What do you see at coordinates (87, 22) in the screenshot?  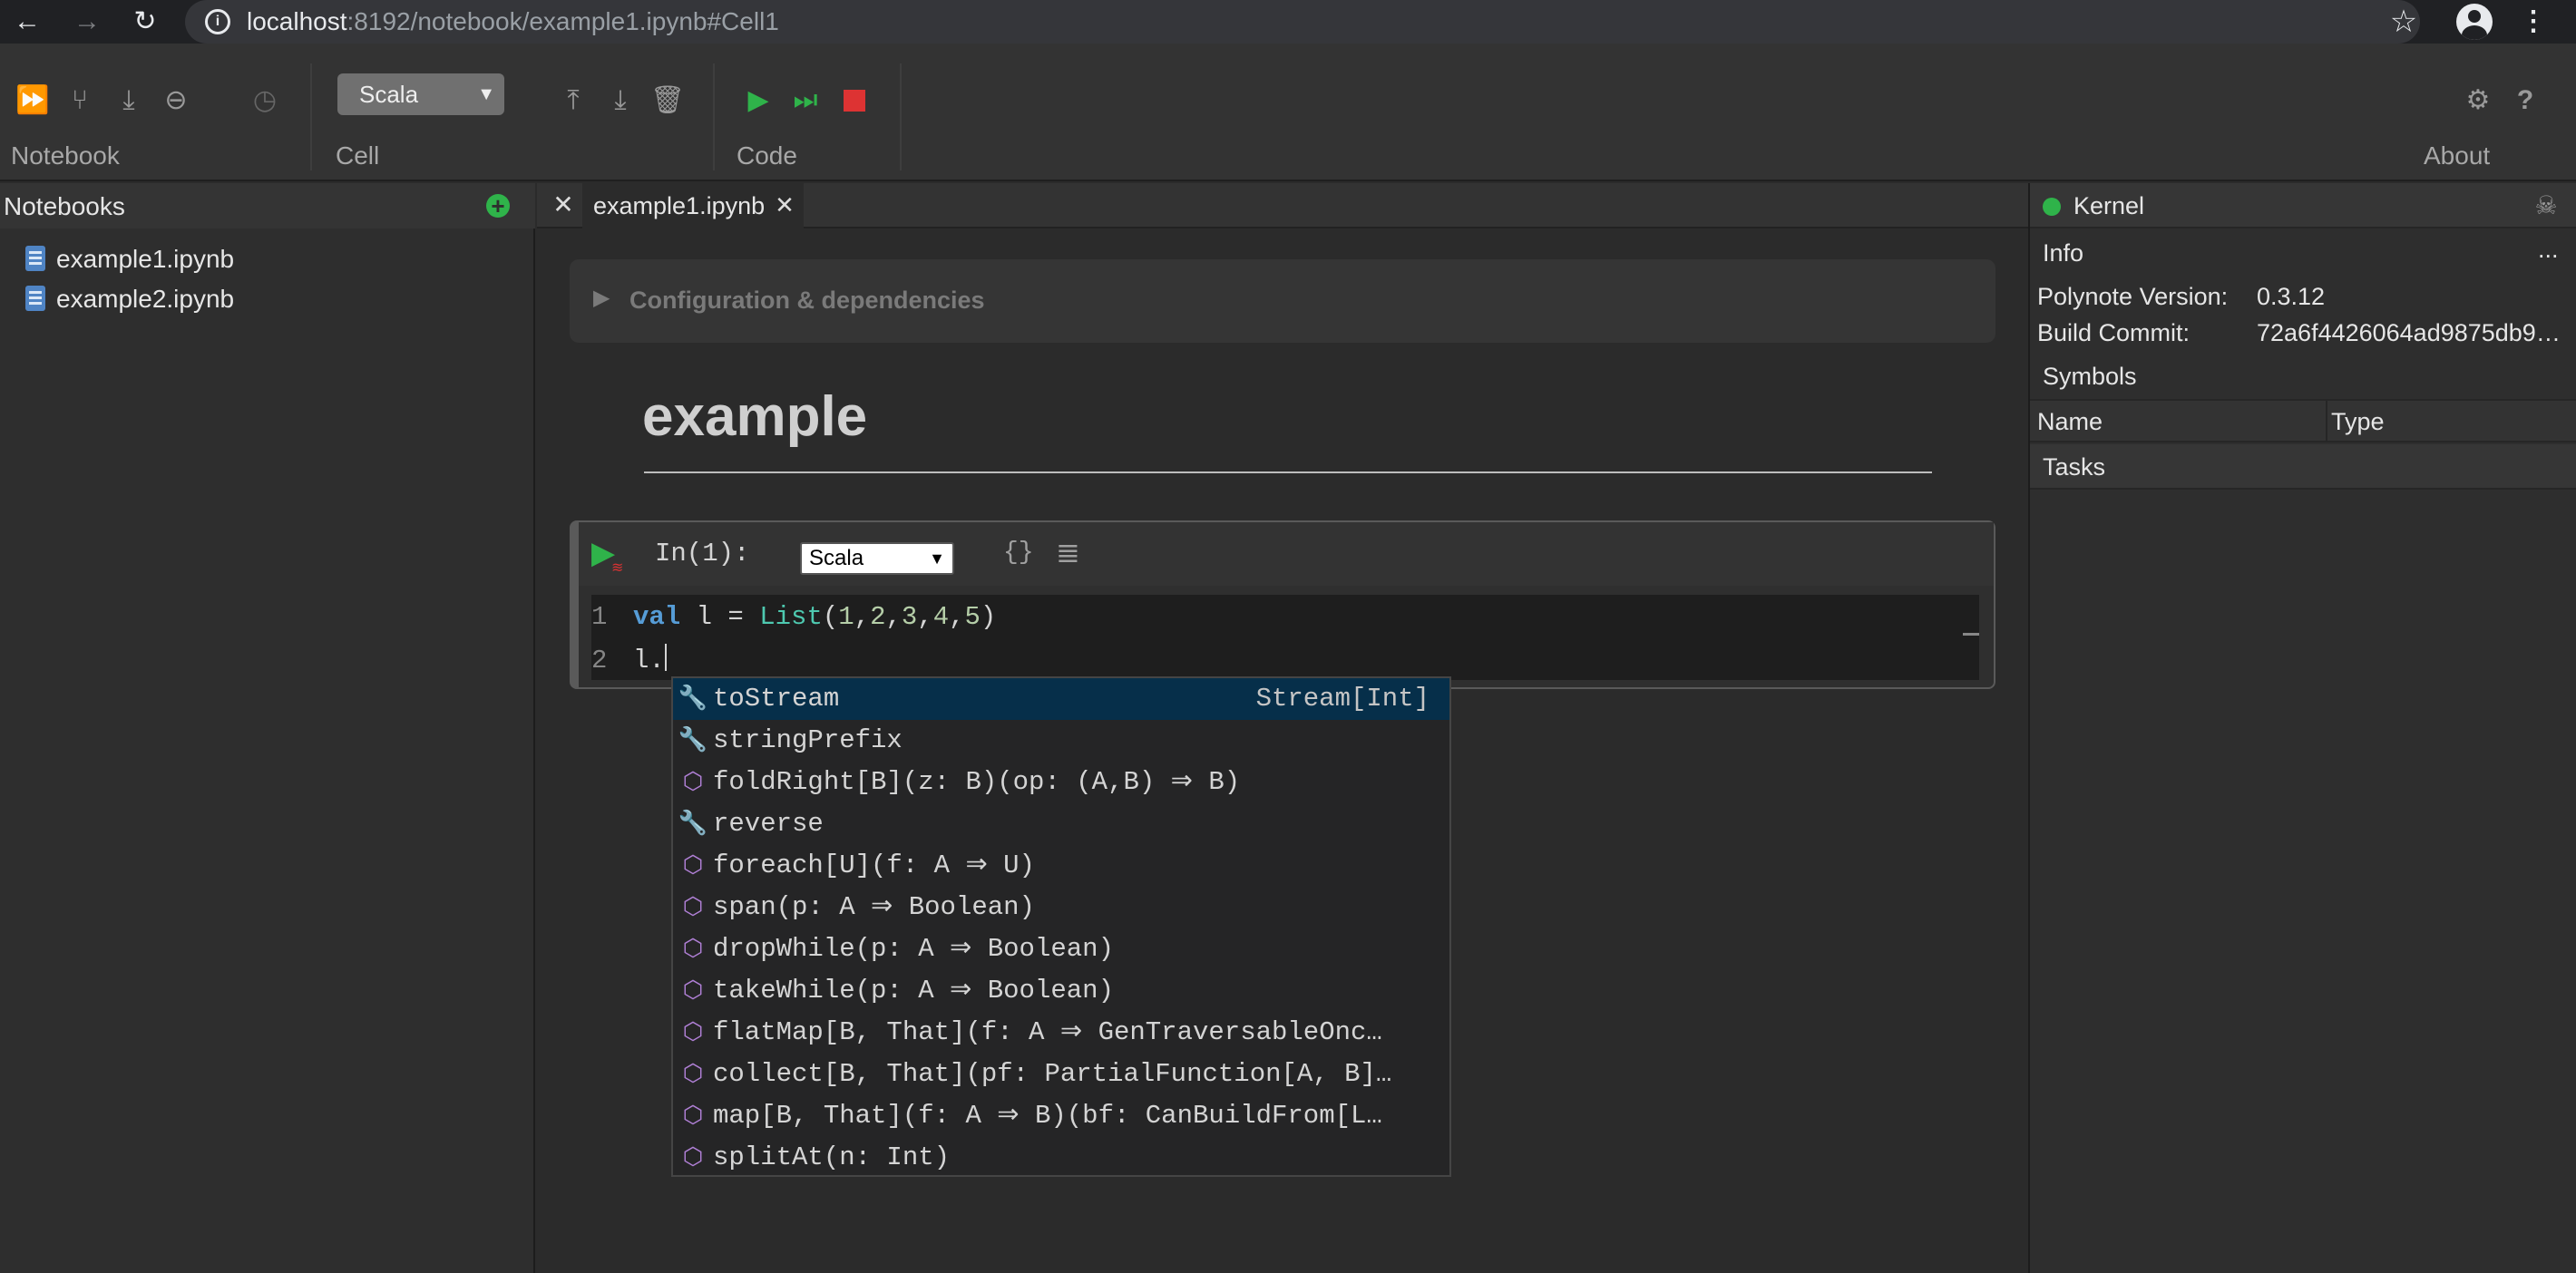 I see `forward-icon: →` at bounding box center [87, 22].